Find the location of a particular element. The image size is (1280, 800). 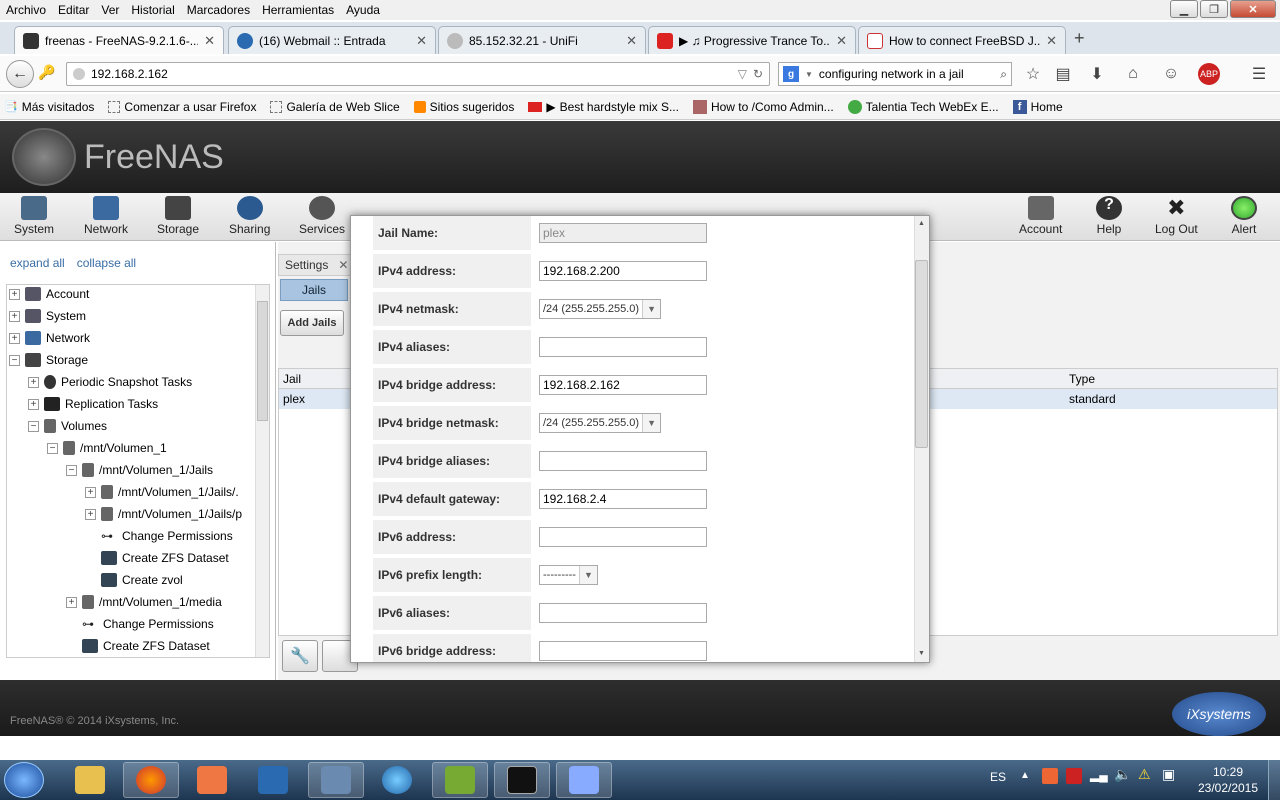

menu-ayuda: Ayuda is located at coordinates (363, 10).